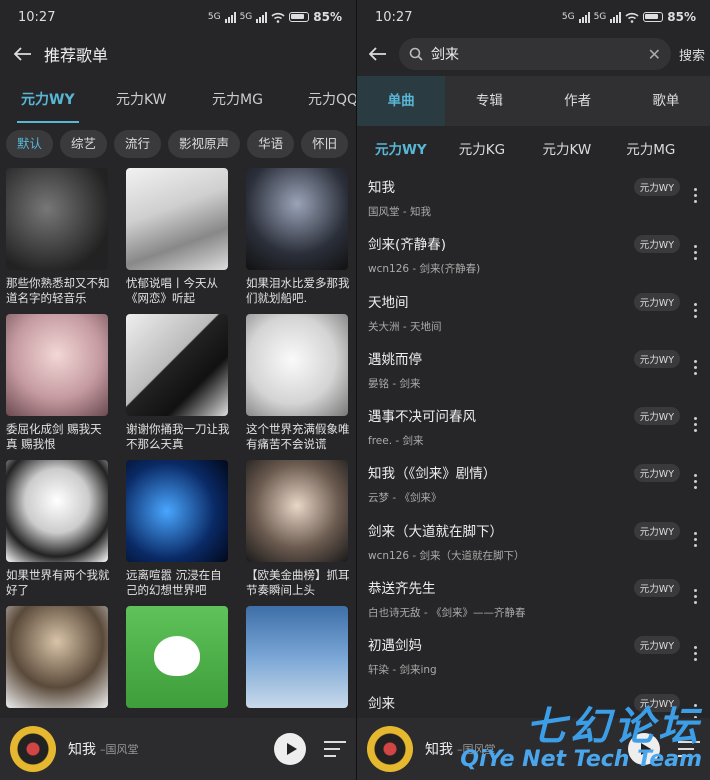 The width and height of the screenshot is (710, 780). Describe the element at coordinates (533, 540) in the screenshot. I see `song-row: 剑来（大道就在脚下） wcn126 - 剑来（大道就在脚下） 元力WY` at that location.